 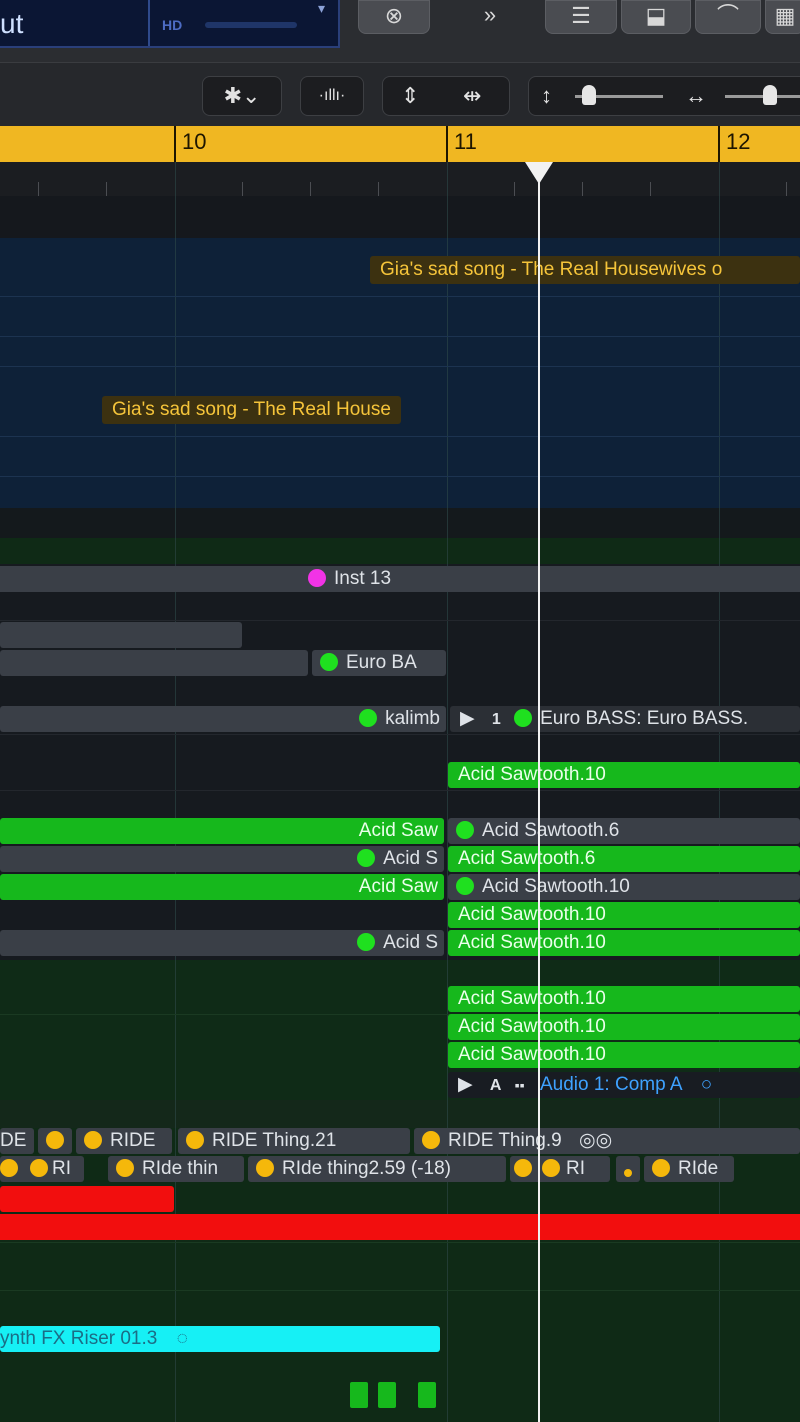 What do you see at coordinates (400, 144) in the screenshot?
I see `bar-ruler` at bounding box center [400, 144].